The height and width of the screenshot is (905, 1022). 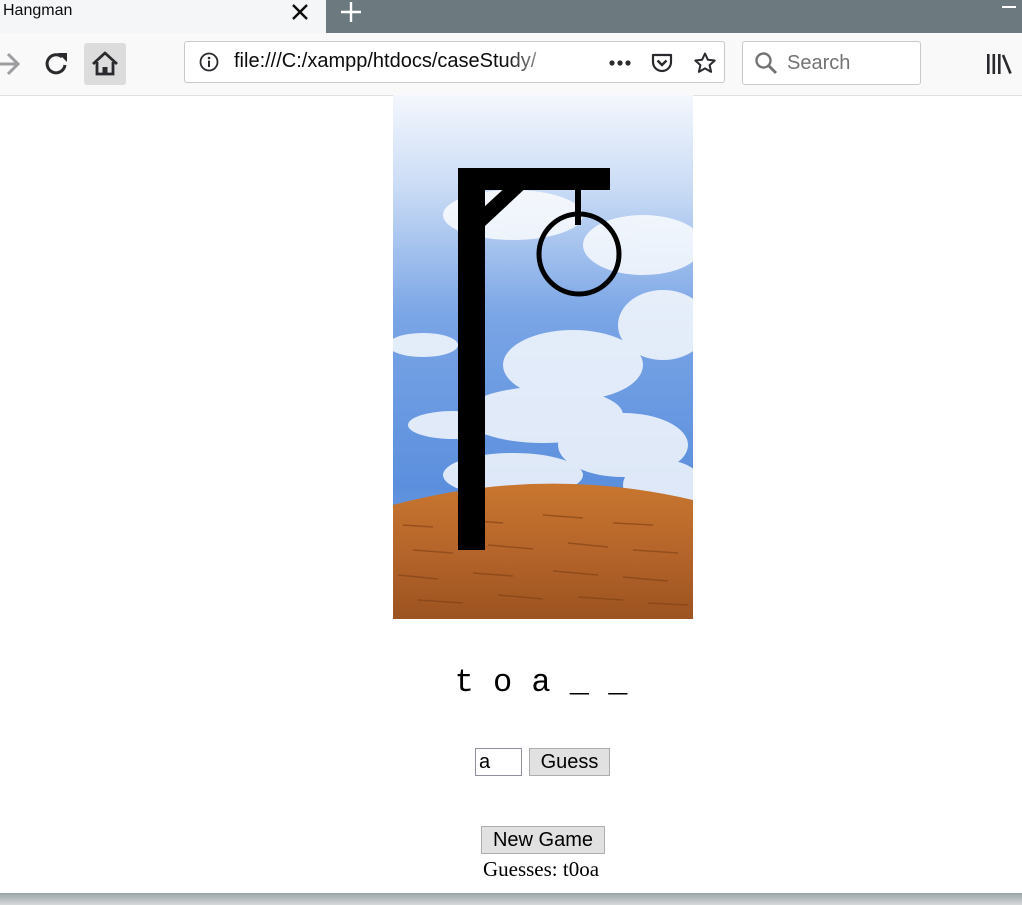 I want to click on url-fade, so click(x=535, y=62).